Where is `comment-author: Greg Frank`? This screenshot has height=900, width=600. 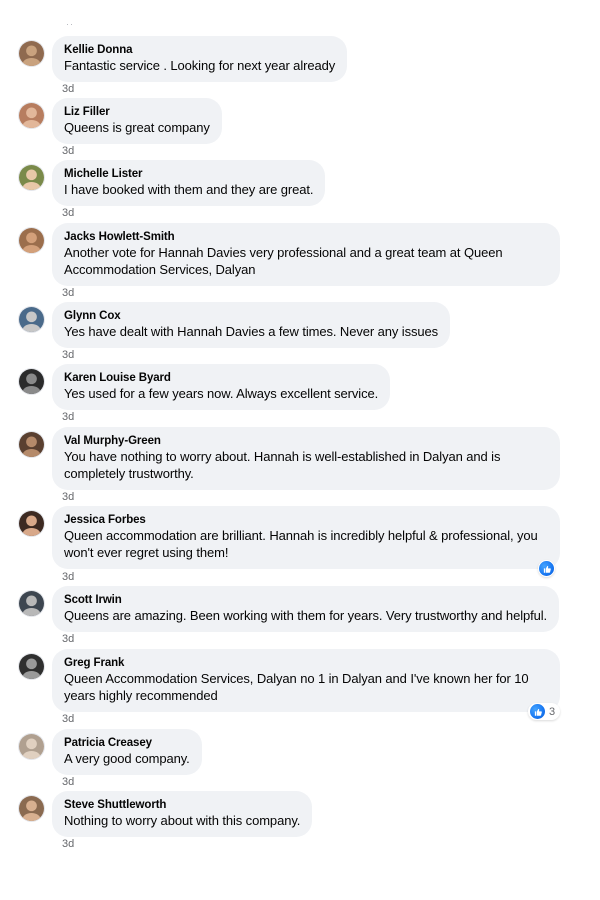 comment-author: Greg Frank is located at coordinates (306, 663).